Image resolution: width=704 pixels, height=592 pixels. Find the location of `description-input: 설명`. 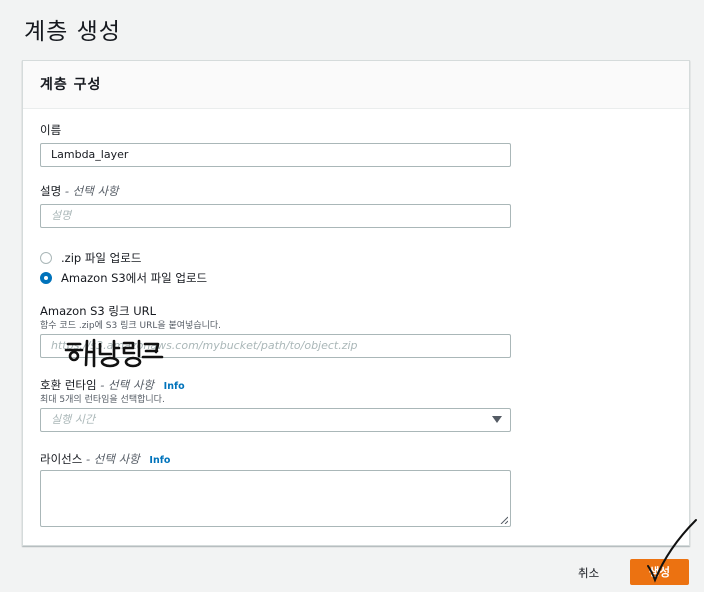

description-input: 설명 is located at coordinates (275, 216).